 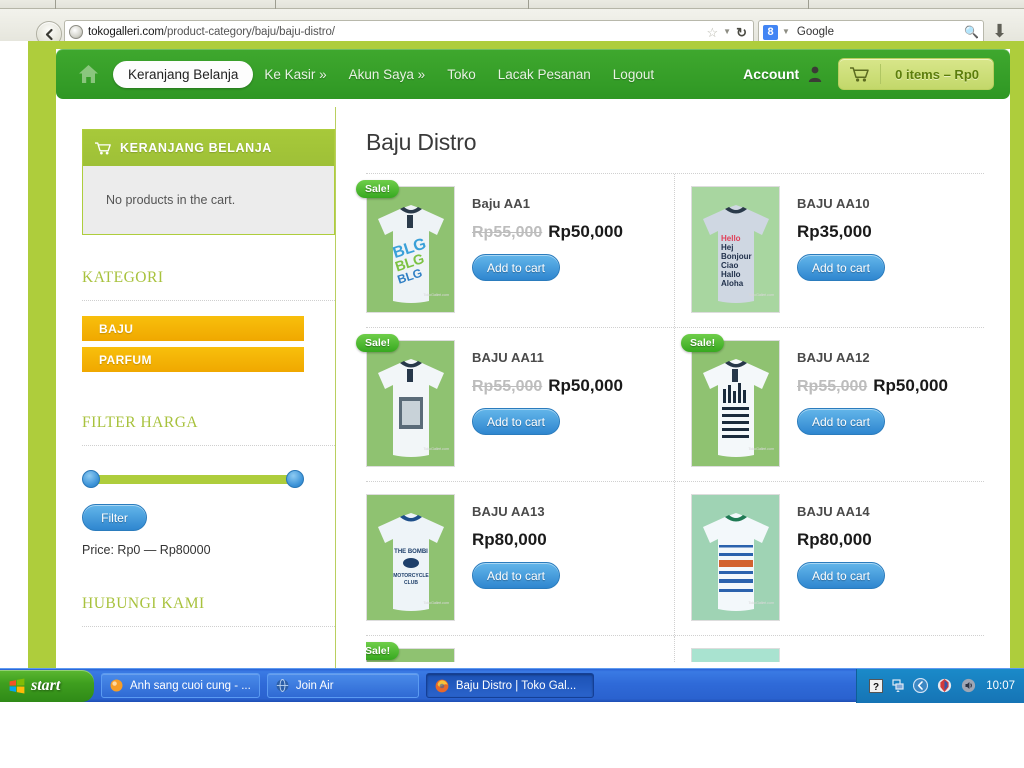 I want to click on download-arrow-icon: ⬇, so click(x=999, y=31).